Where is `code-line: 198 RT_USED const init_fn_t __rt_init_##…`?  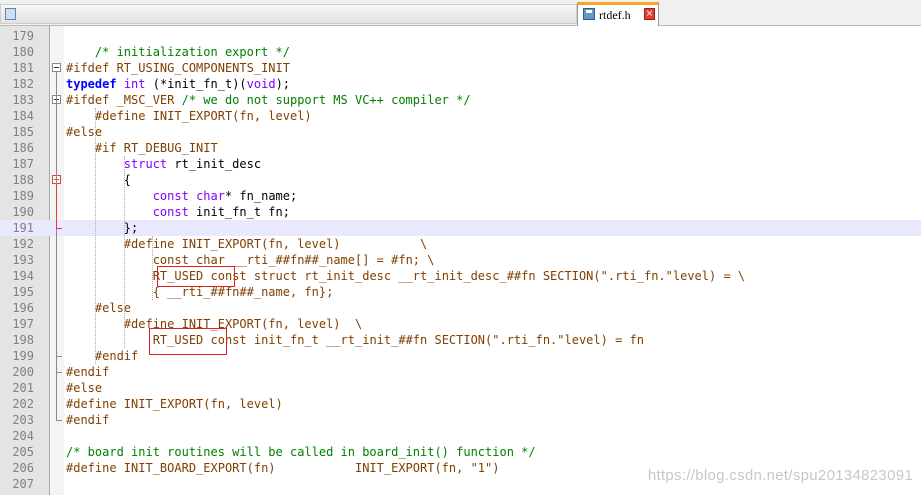
code-line: 198 RT_USED const init_fn_t __rt_init_##… is located at coordinates (460, 340).